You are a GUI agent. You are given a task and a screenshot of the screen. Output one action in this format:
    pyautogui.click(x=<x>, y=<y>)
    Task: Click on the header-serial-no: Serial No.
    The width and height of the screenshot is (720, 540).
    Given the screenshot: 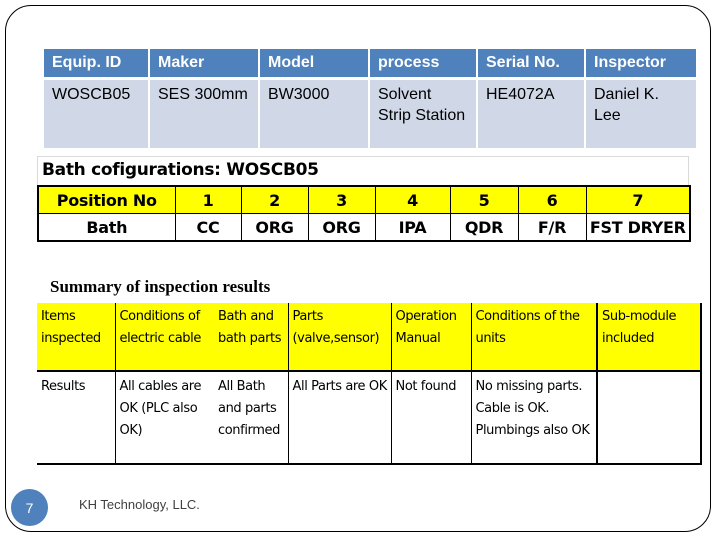 What is the action you would take?
    pyautogui.click(x=531, y=63)
    